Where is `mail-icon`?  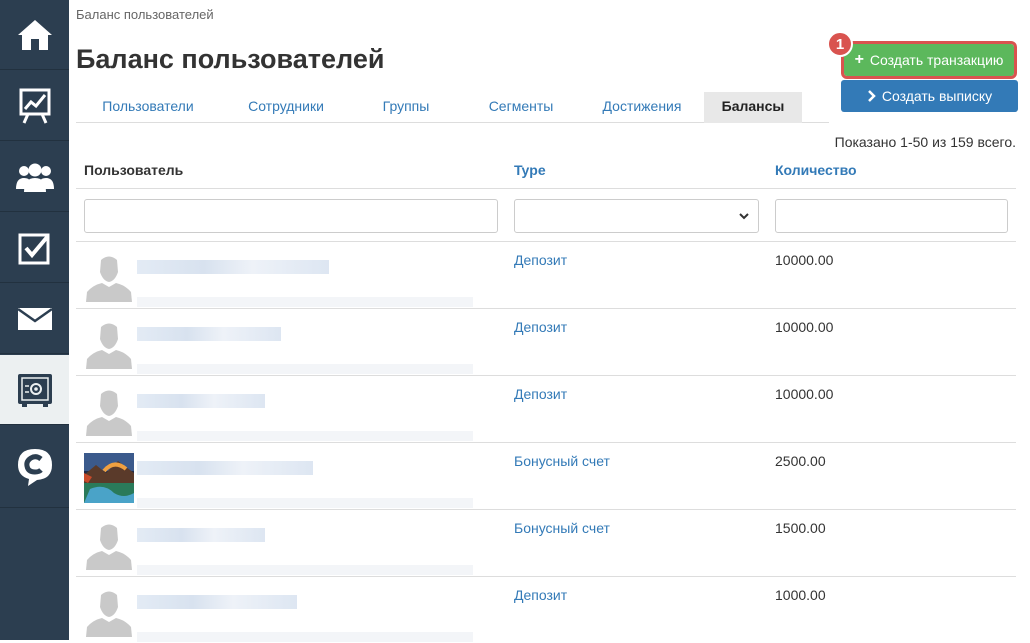
mail-icon is located at coordinates (34, 318).